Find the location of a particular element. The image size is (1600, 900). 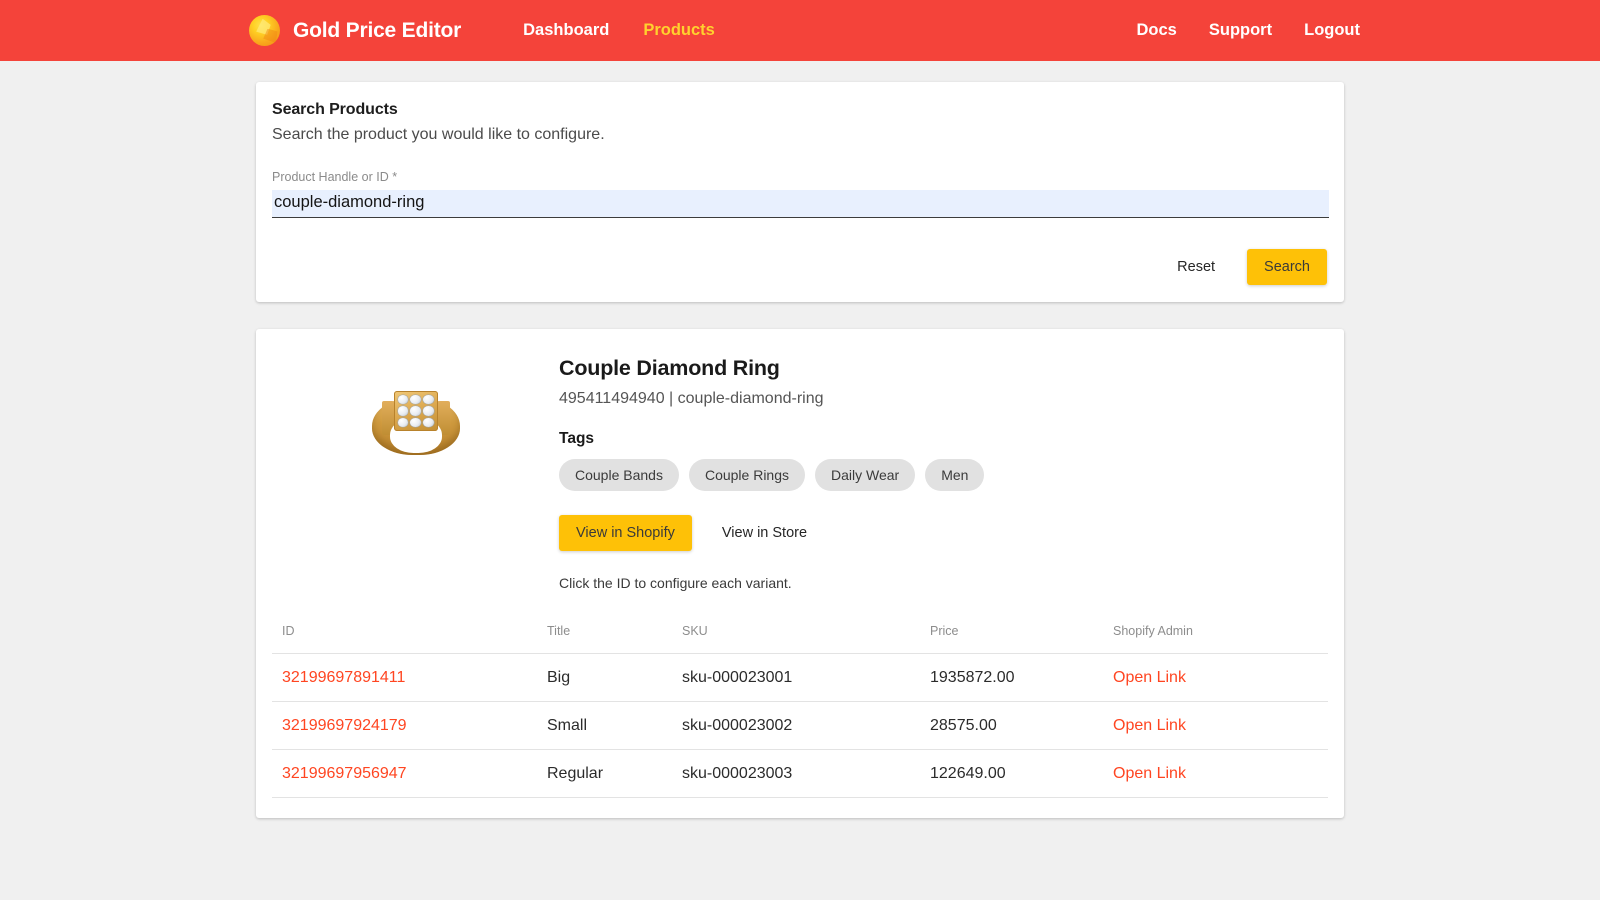

search-card-actions: Reset Search is located at coordinates (800, 267).